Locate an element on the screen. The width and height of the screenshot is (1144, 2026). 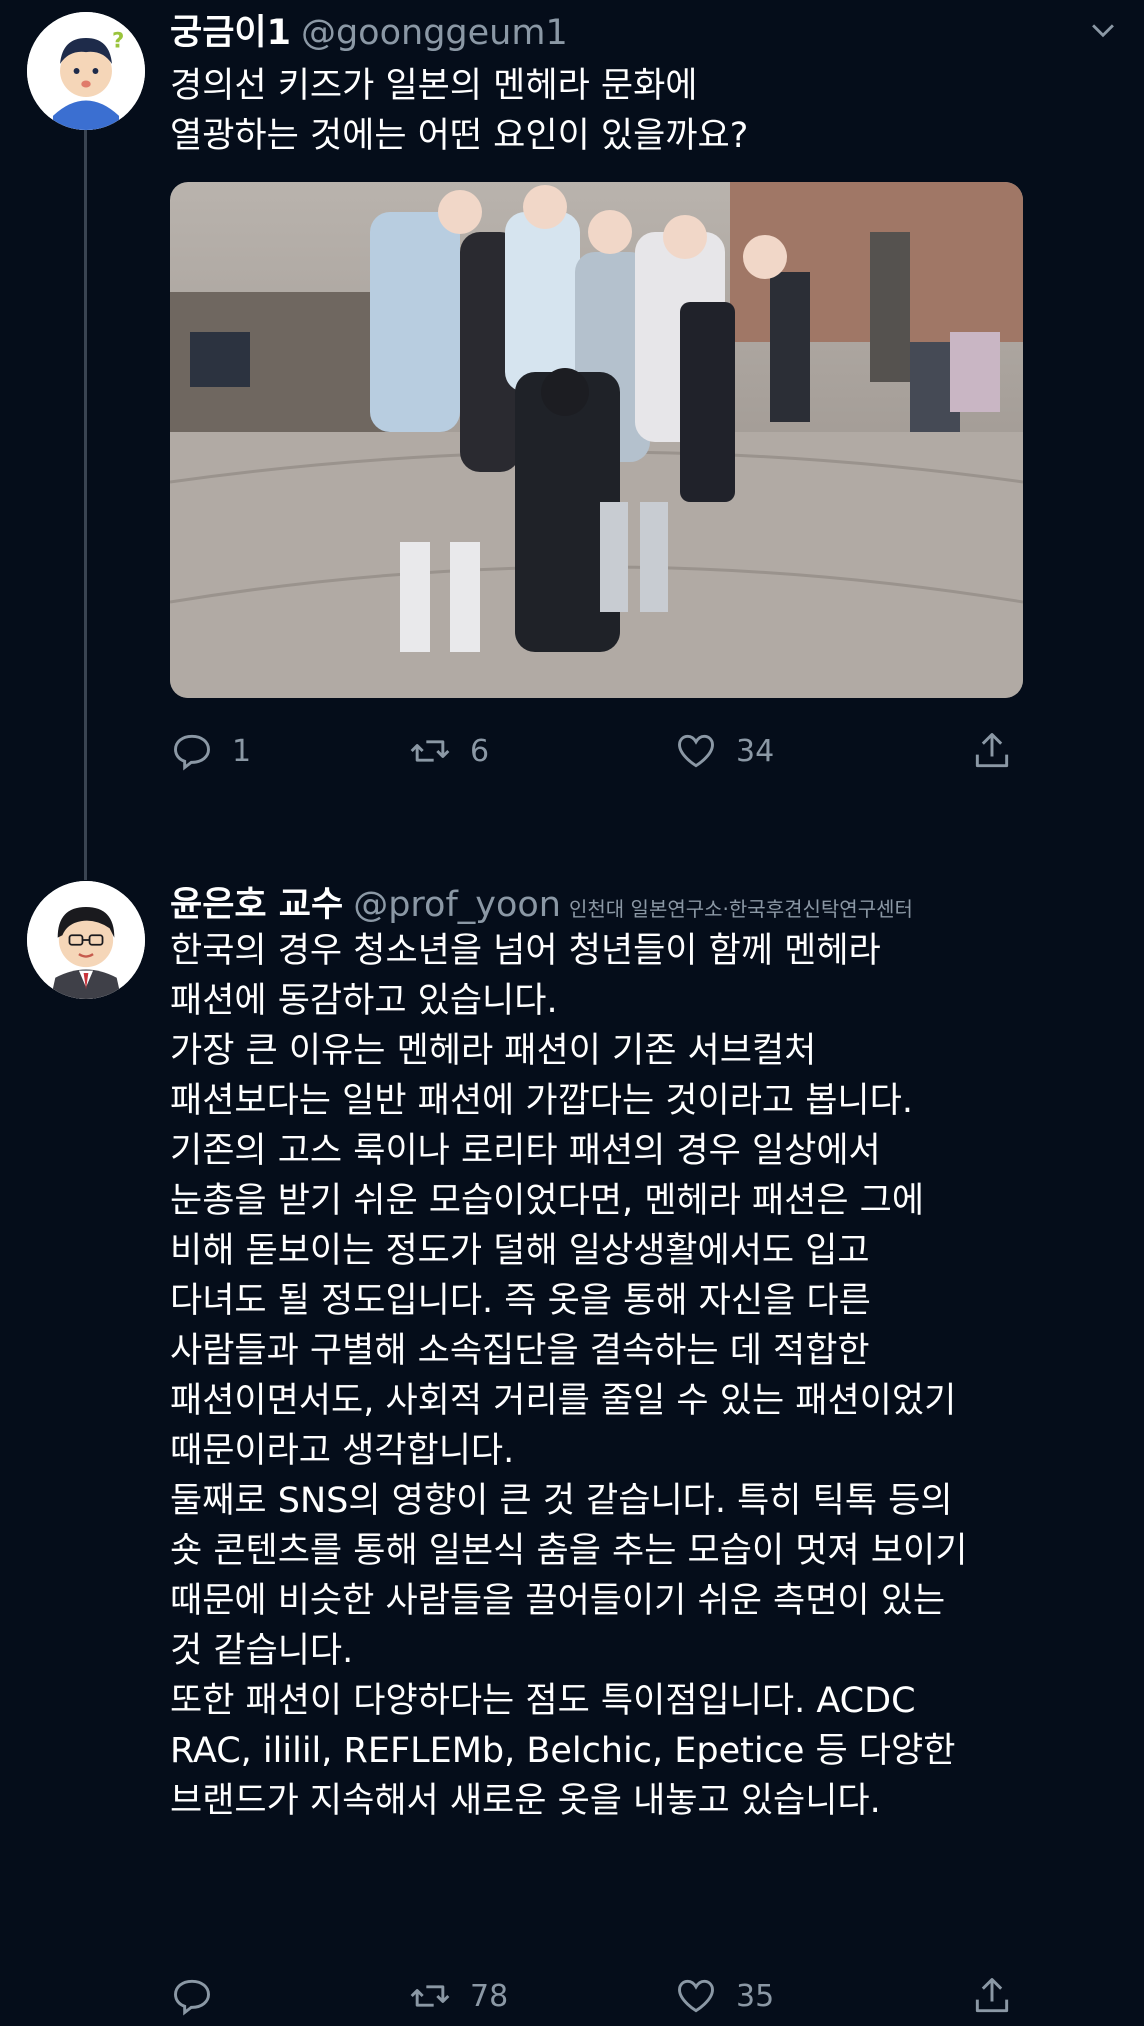
retweet-count: 6 is located at coordinates (480, 751).